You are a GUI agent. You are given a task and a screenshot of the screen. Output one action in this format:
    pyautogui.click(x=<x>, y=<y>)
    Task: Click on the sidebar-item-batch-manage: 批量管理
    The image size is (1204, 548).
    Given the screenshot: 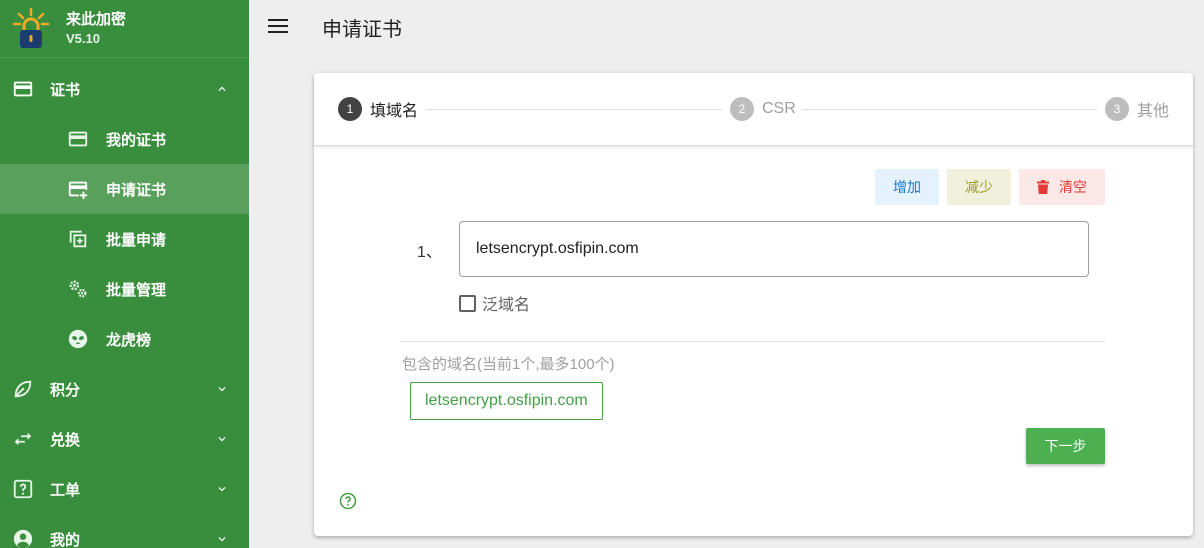 What is the action you would take?
    pyautogui.click(x=124, y=289)
    